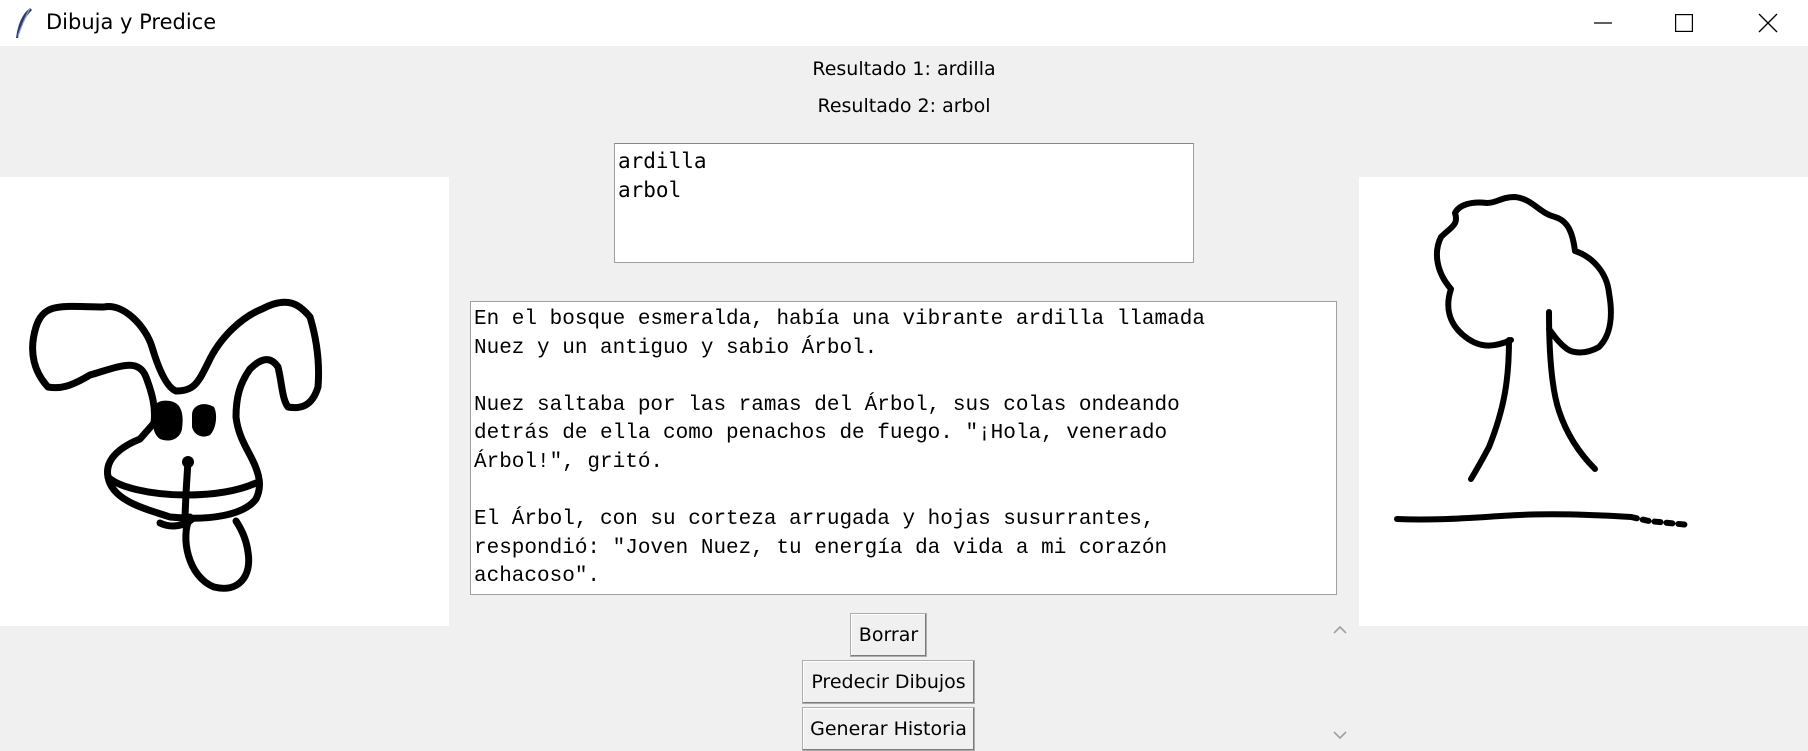  Describe the element at coordinates (904, 161) in the screenshot. I see `list-item: ardilla` at that location.